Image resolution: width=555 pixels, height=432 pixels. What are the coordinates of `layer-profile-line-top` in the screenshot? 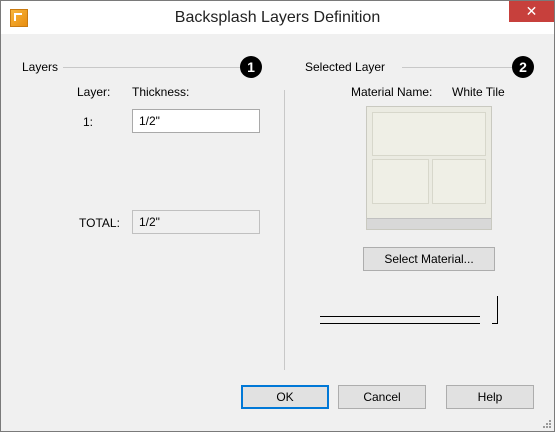 It's located at (400, 316).